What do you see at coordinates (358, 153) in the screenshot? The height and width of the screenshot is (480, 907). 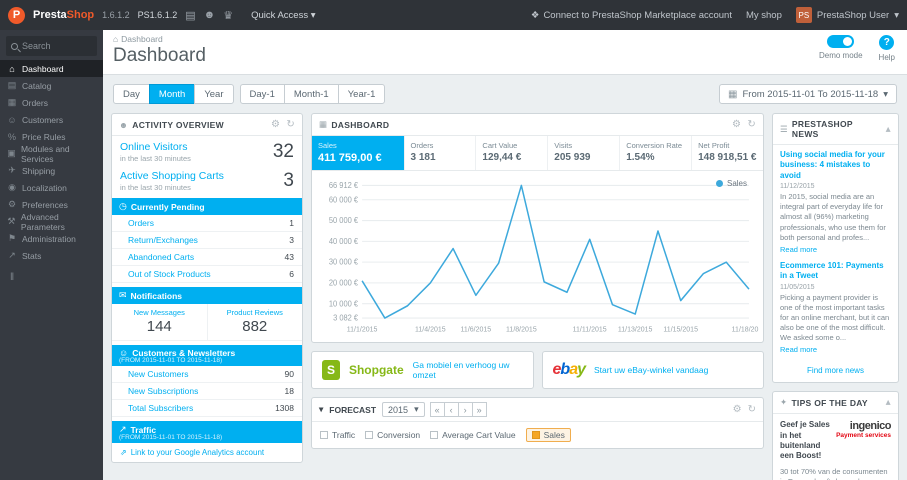 I see `kpi-sales: Sales 411 759,00 €` at bounding box center [358, 153].